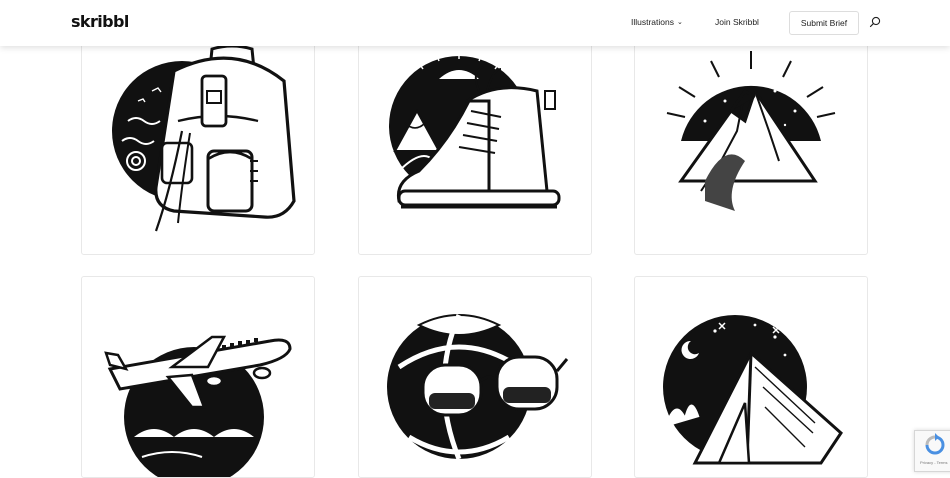 This screenshot has height=478, width=950. I want to click on illustration-card-hiking-boot, so click(475, 142).